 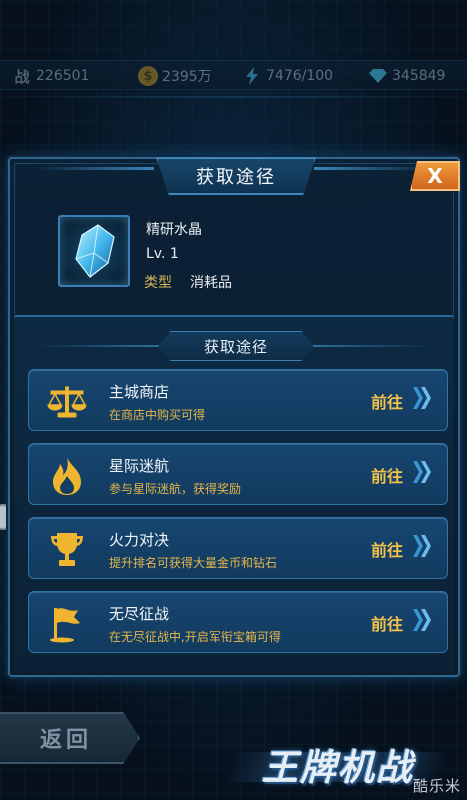 I want to click on dialog-title: 获取途径, so click(x=236, y=176).